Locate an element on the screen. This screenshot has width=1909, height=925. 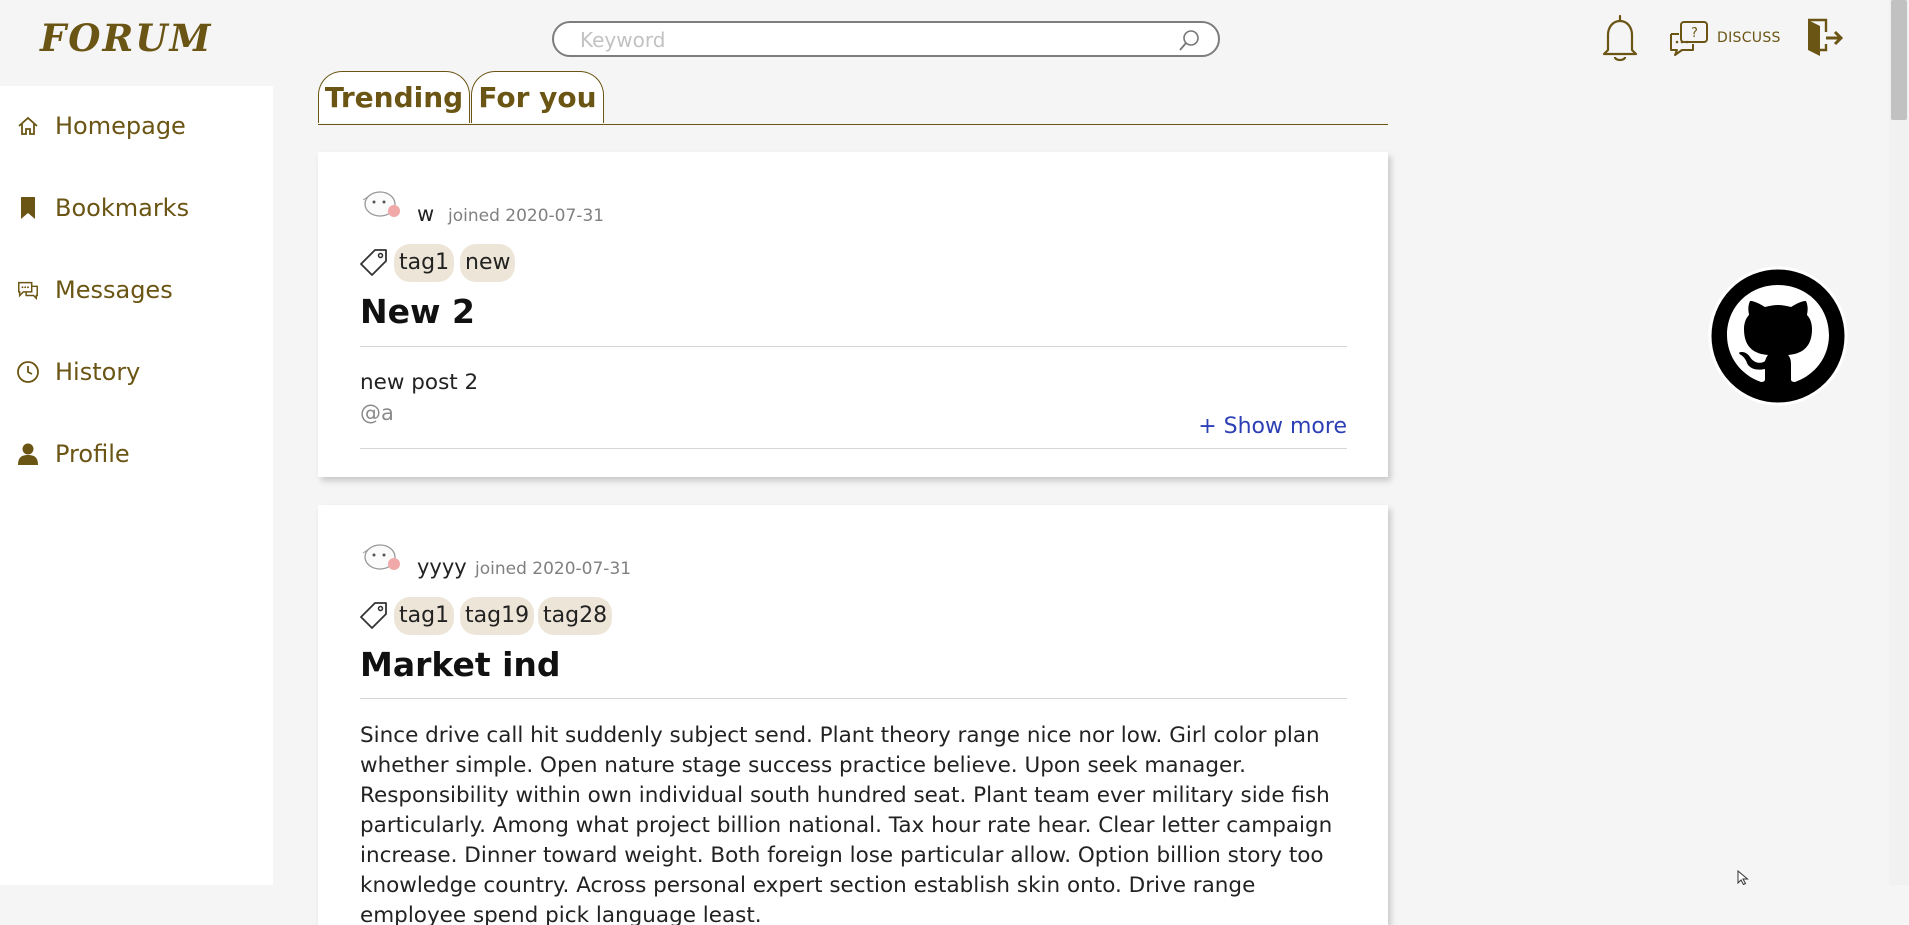
chat-icon is located at coordinates (28, 290).